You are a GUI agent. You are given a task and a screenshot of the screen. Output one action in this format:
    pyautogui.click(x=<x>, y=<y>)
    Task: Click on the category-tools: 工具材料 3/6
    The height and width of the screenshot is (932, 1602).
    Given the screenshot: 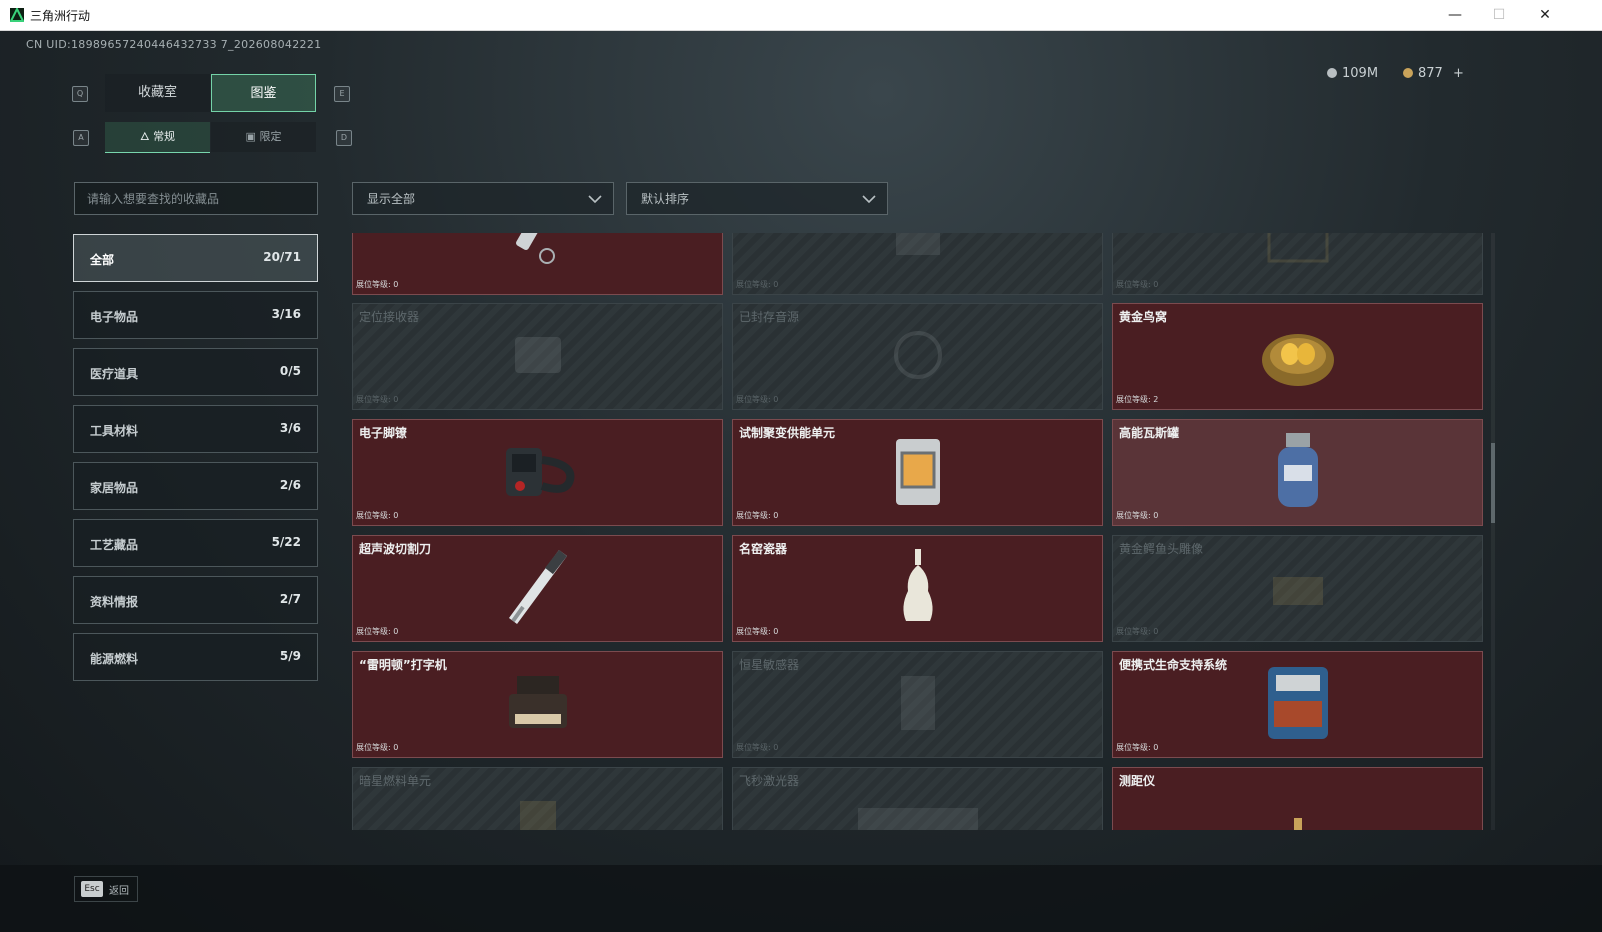 What is the action you would take?
    pyautogui.click(x=195, y=429)
    